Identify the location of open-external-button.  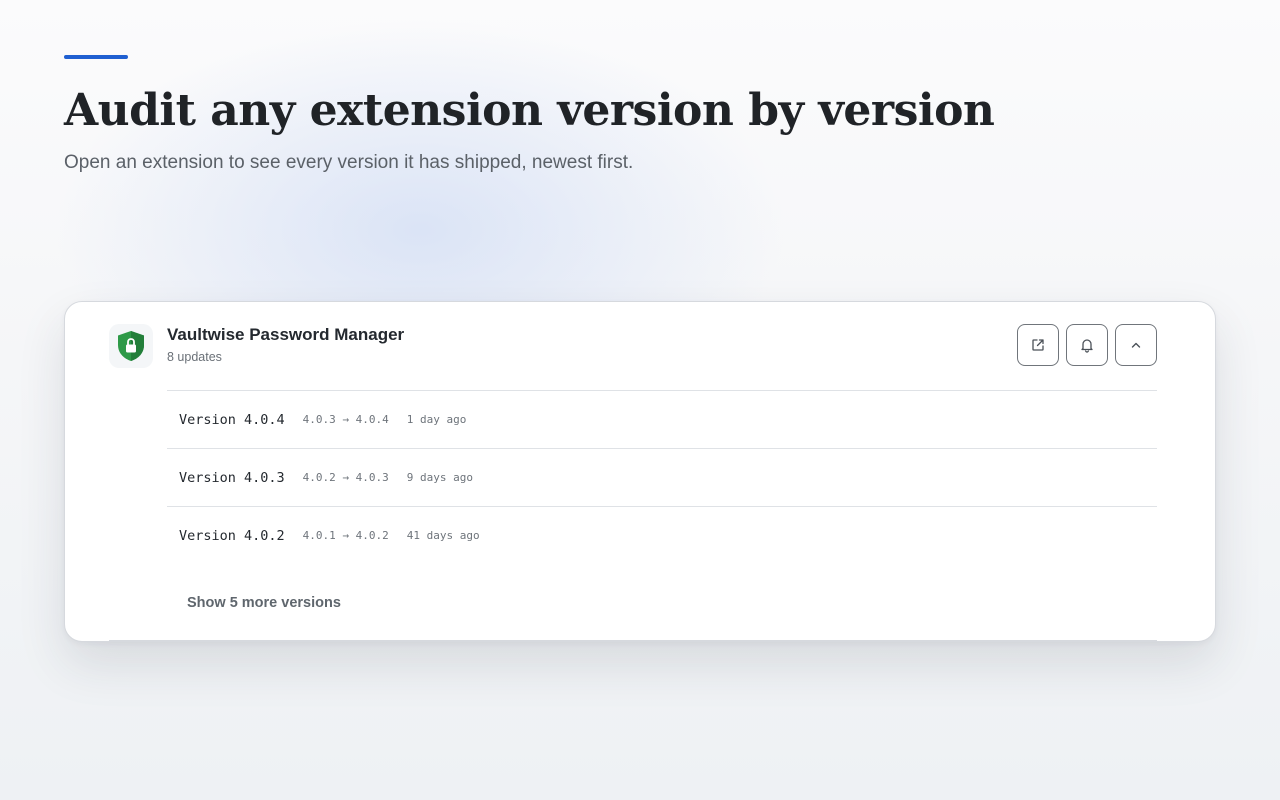
(1038, 345).